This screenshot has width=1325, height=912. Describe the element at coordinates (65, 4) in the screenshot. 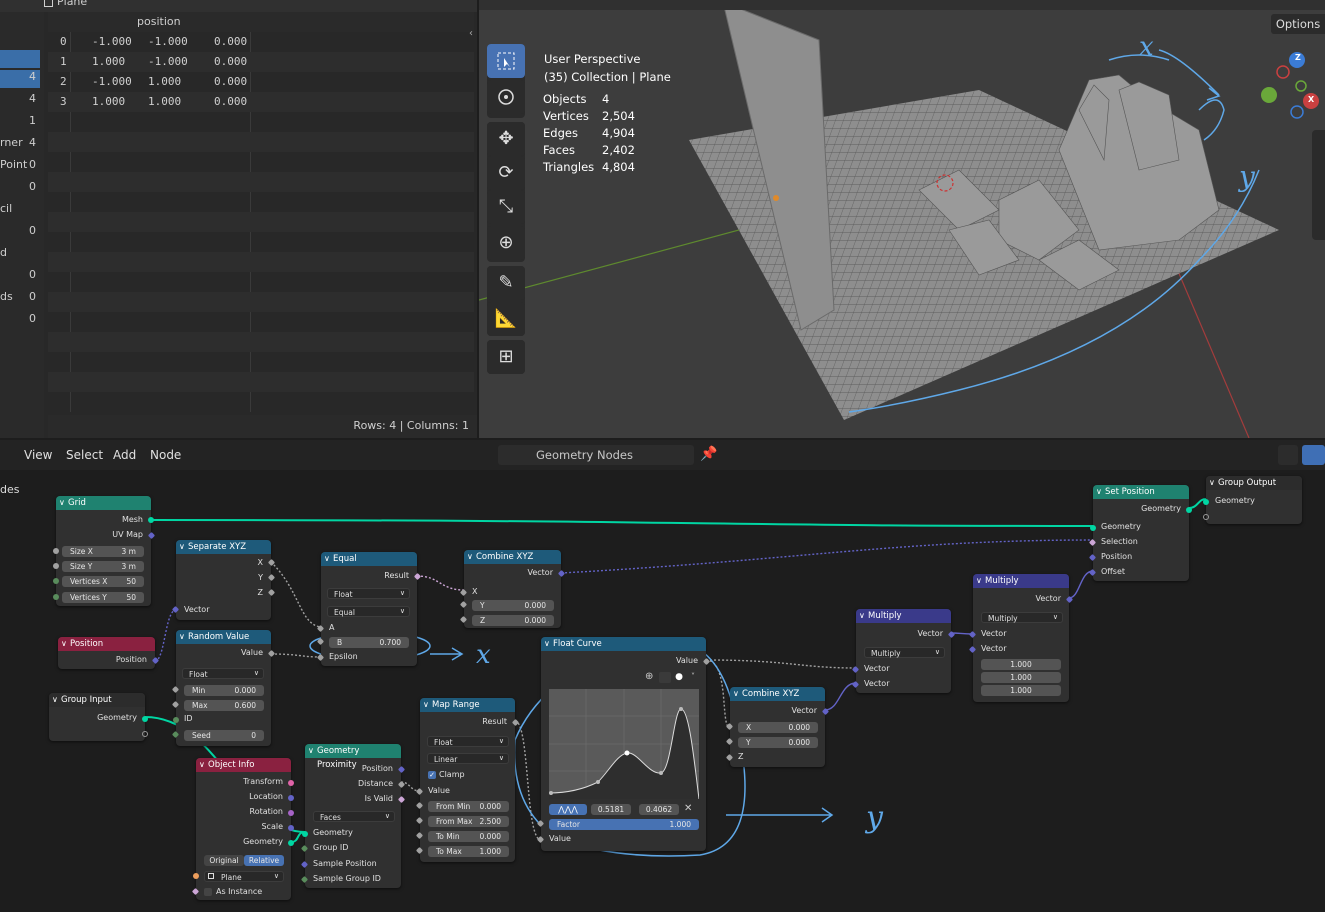

I see `spreadsheet-object-selector: Plane` at that location.